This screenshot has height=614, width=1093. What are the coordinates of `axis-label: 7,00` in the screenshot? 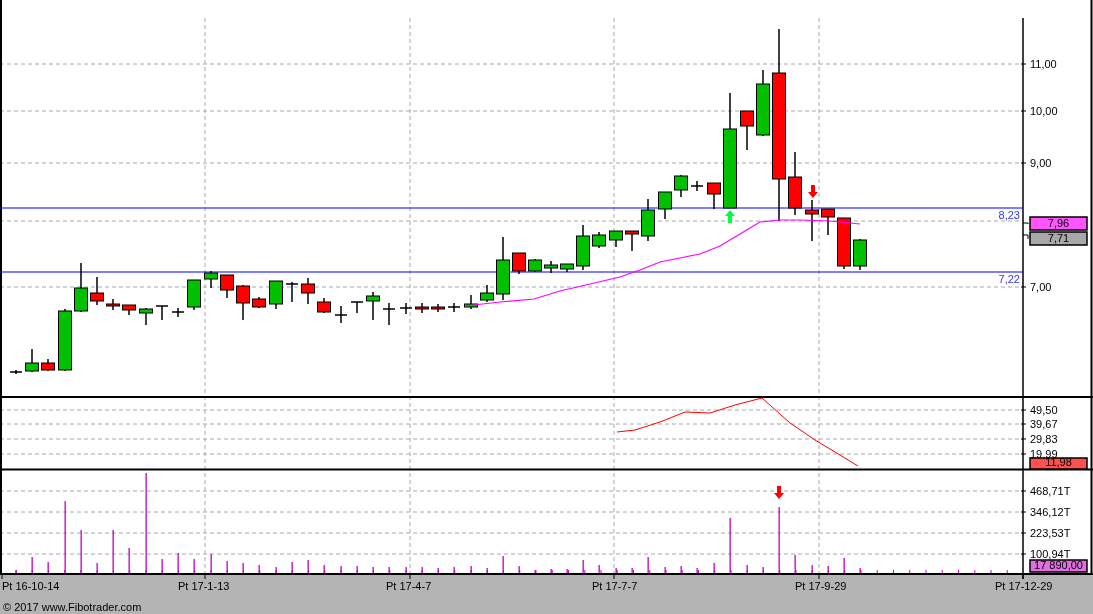 It's located at (1041, 287).